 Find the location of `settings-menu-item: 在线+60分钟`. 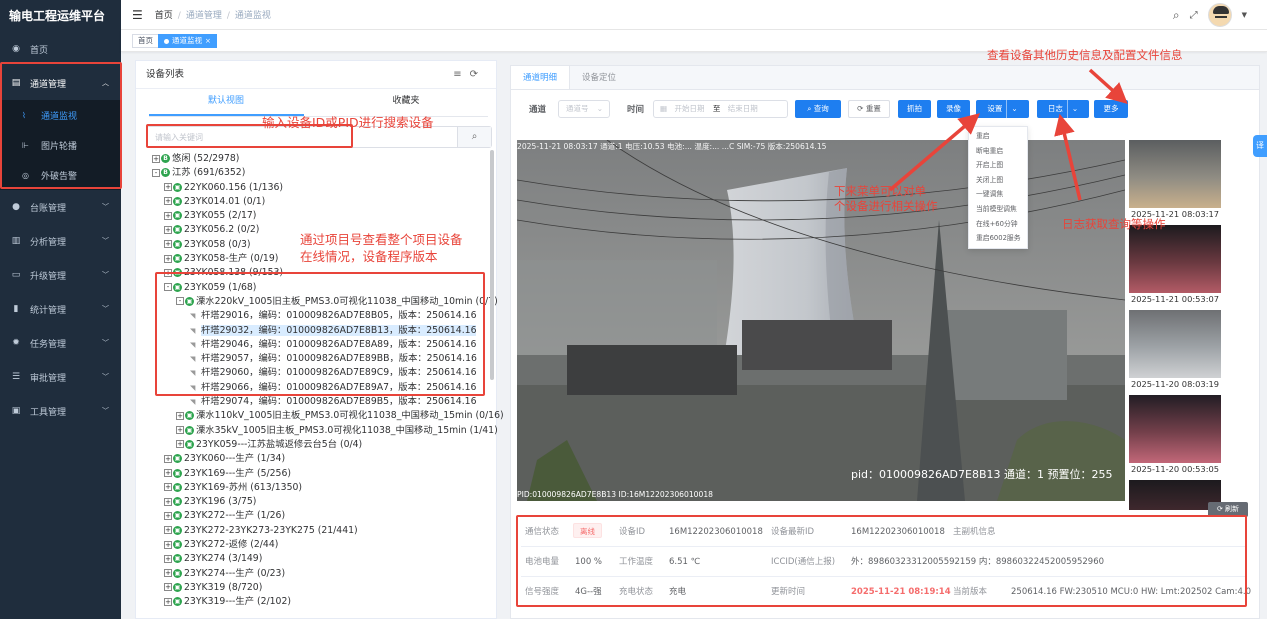

settings-menu-item: 在线+60分钟 is located at coordinates (998, 224).